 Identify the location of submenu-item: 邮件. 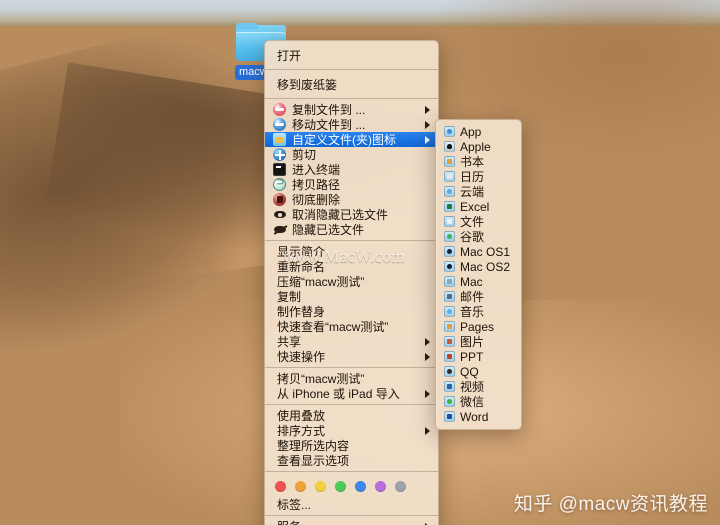
(478, 296).